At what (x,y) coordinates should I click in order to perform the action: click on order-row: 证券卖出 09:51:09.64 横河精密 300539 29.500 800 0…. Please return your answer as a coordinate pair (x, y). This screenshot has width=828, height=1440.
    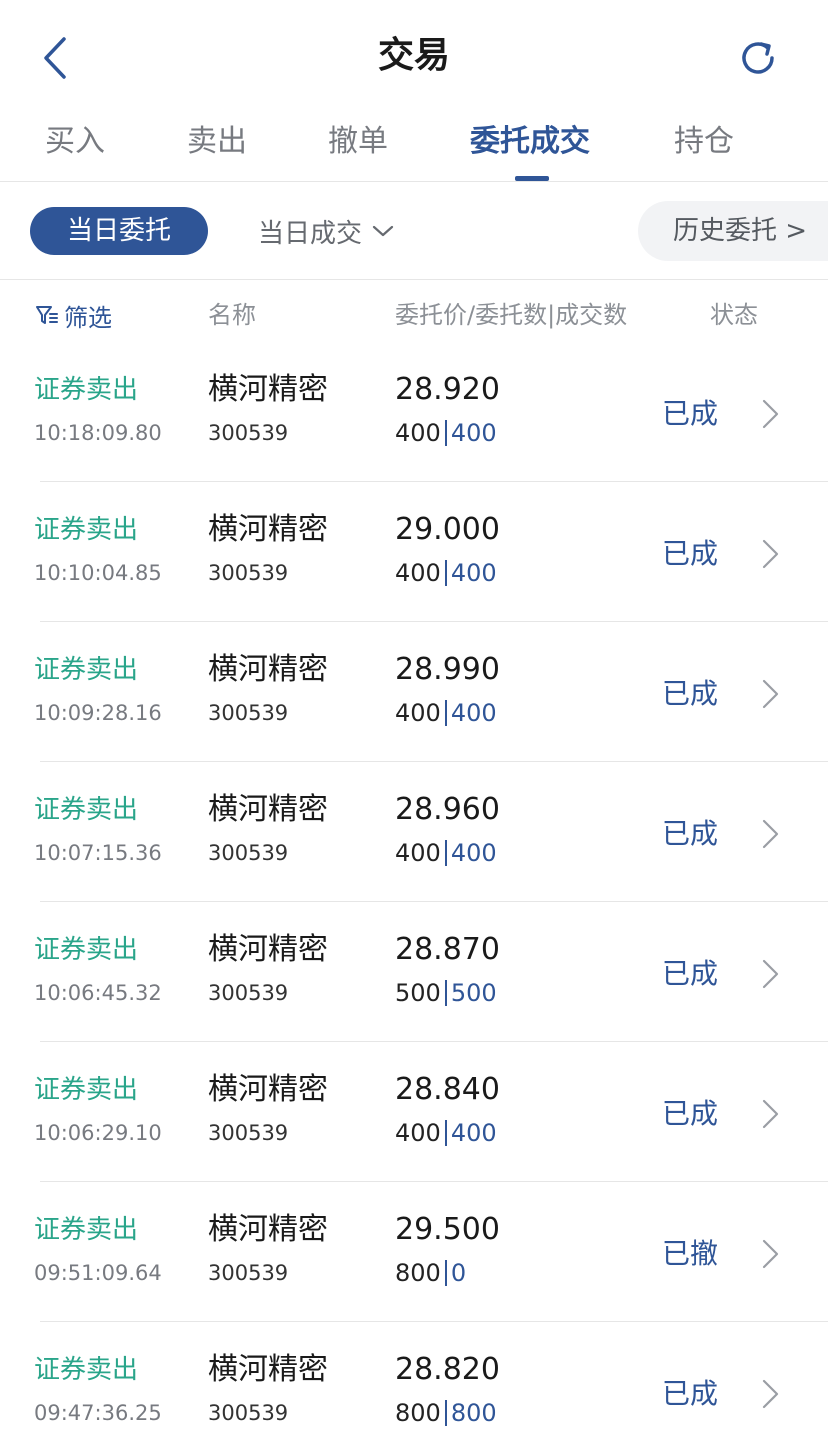
    Looking at the image, I should click on (414, 1252).